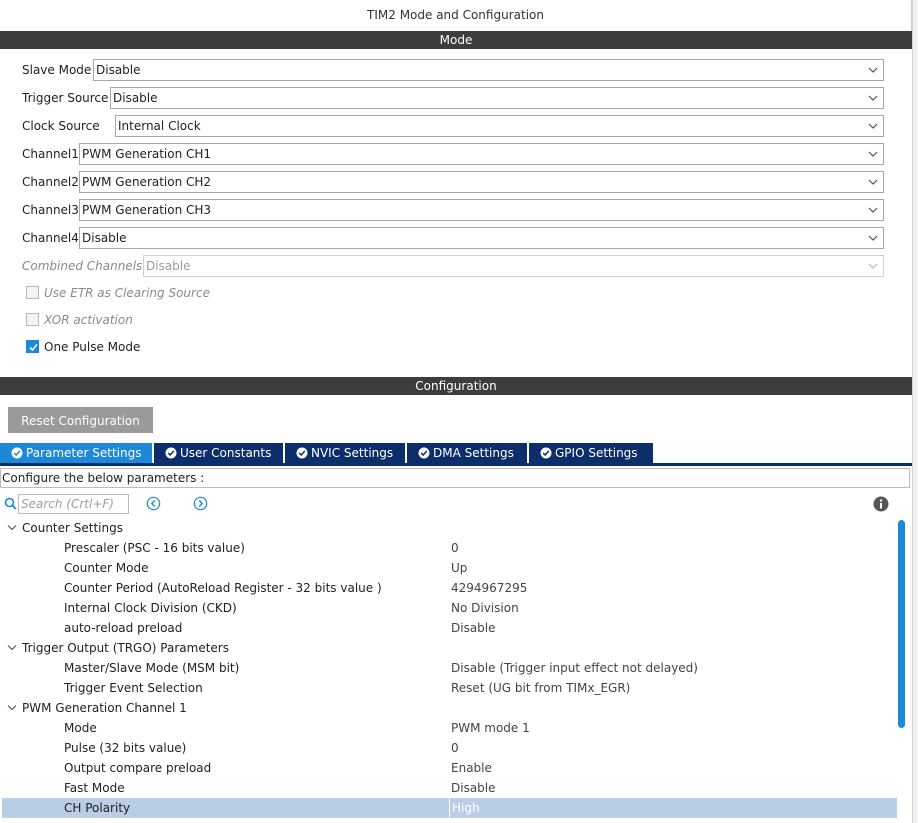 Image resolution: width=918 pixels, height=823 pixels. Describe the element at coordinates (147, 154) in the screenshot. I see `channel1-value: PWM Generation CH1` at that location.